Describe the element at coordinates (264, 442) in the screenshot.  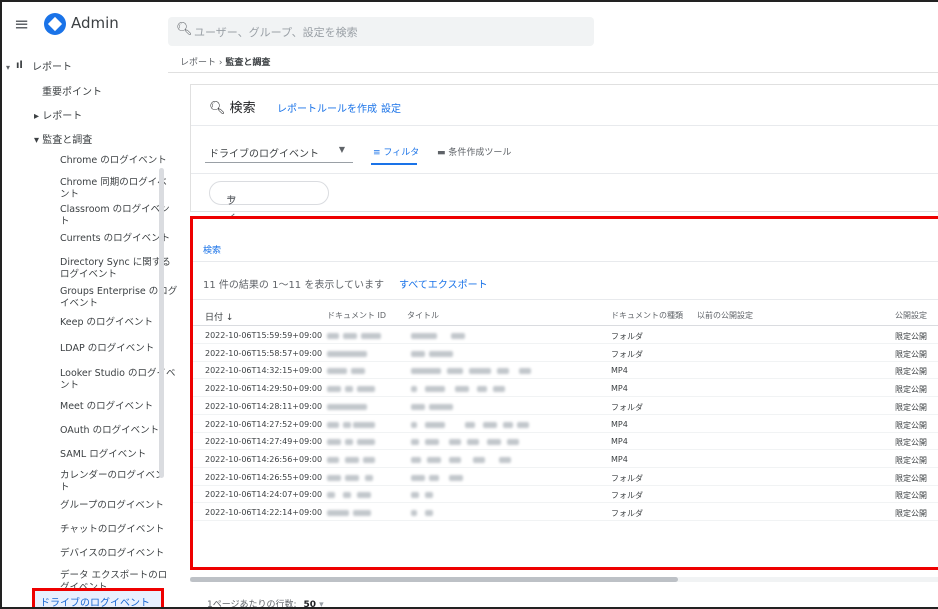
I see `row-date: 2022-10-06T14:27:49+09:00` at that location.